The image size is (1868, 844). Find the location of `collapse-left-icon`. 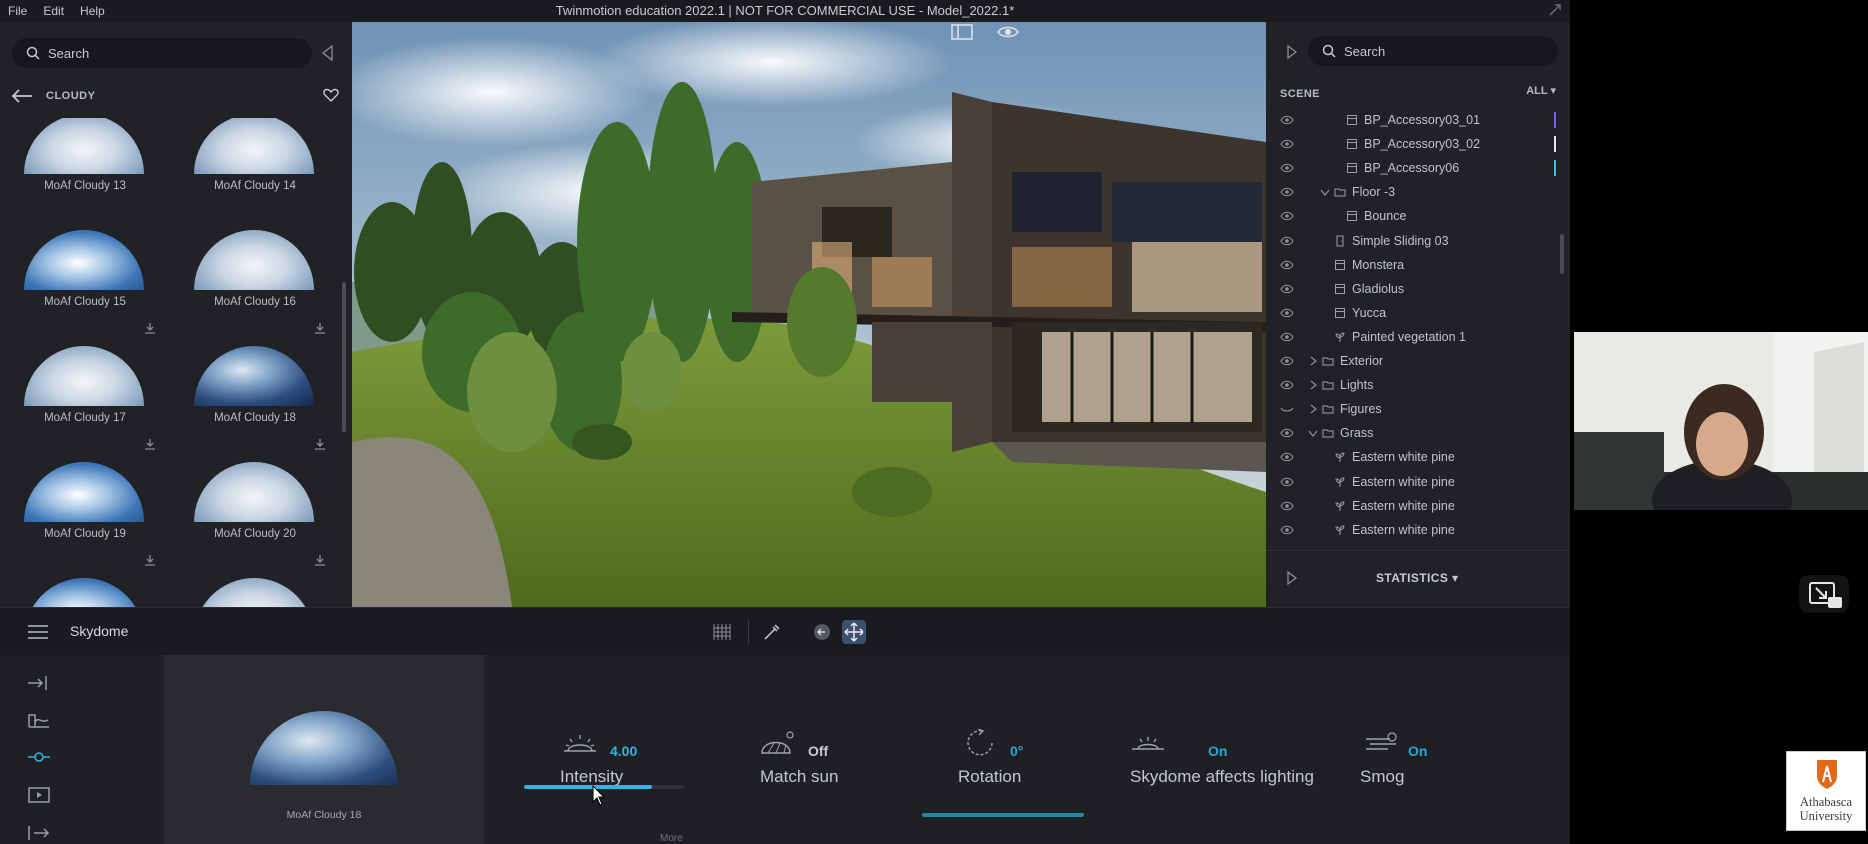

collapse-left-icon is located at coordinates (327, 53).